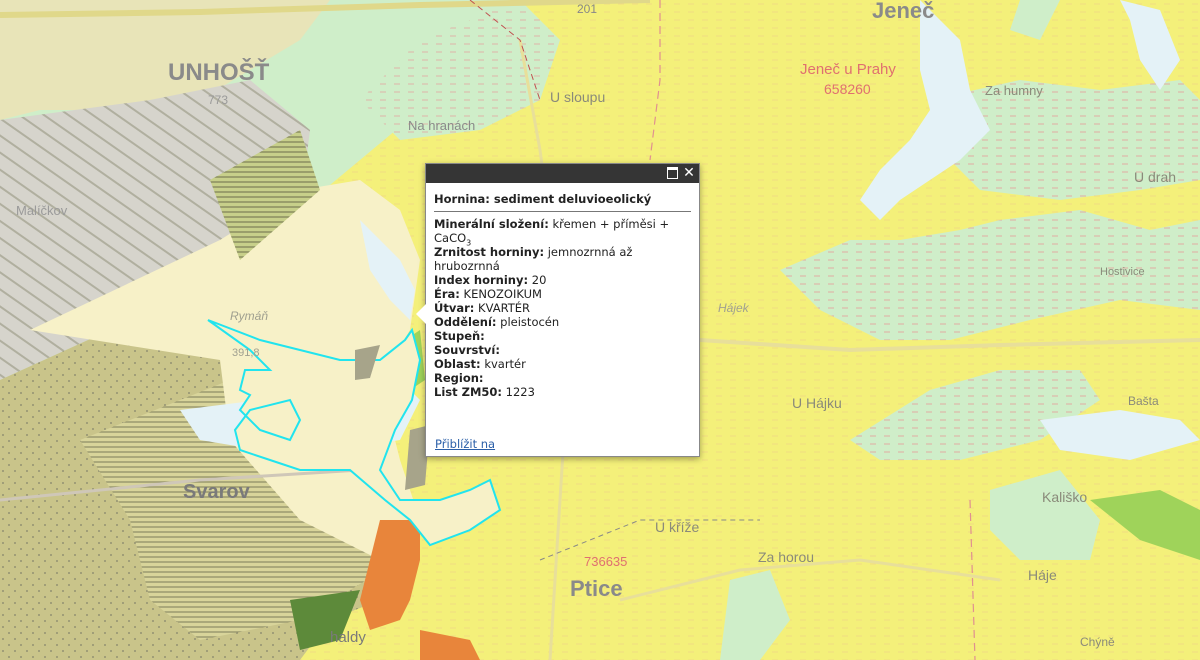 This screenshot has height=660, width=1200. I want to click on map-label-hostivice: Hostivice, so click(1122, 272).